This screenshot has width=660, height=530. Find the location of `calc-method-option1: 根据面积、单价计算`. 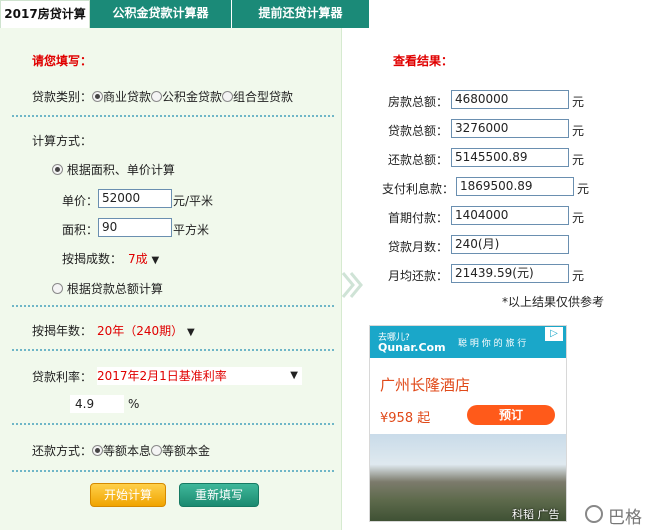

calc-method-option1: 根据面积、单价计算 is located at coordinates (113, 169).